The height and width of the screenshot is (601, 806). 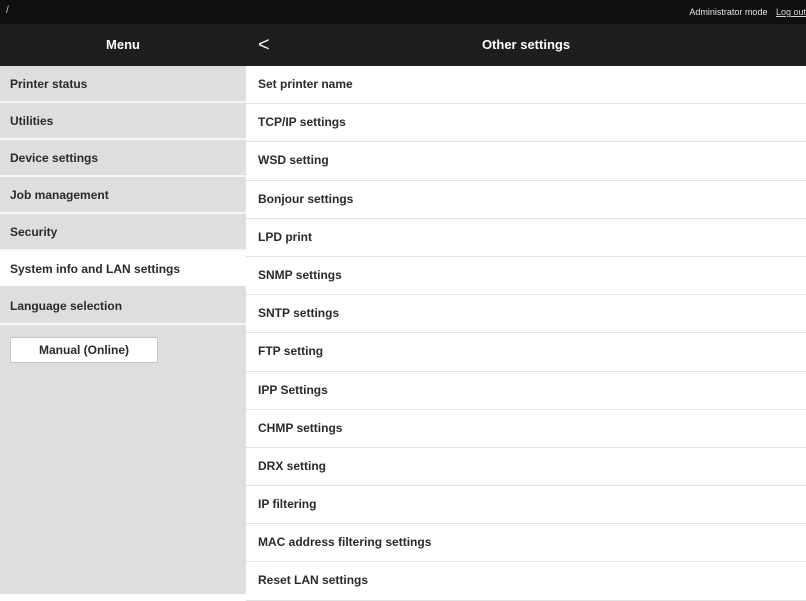 What do you see at coordinates (123, 84) in the screenshot?
I see `sidebar-item-printer-status: Printer status` at bounding box center [123, 84].